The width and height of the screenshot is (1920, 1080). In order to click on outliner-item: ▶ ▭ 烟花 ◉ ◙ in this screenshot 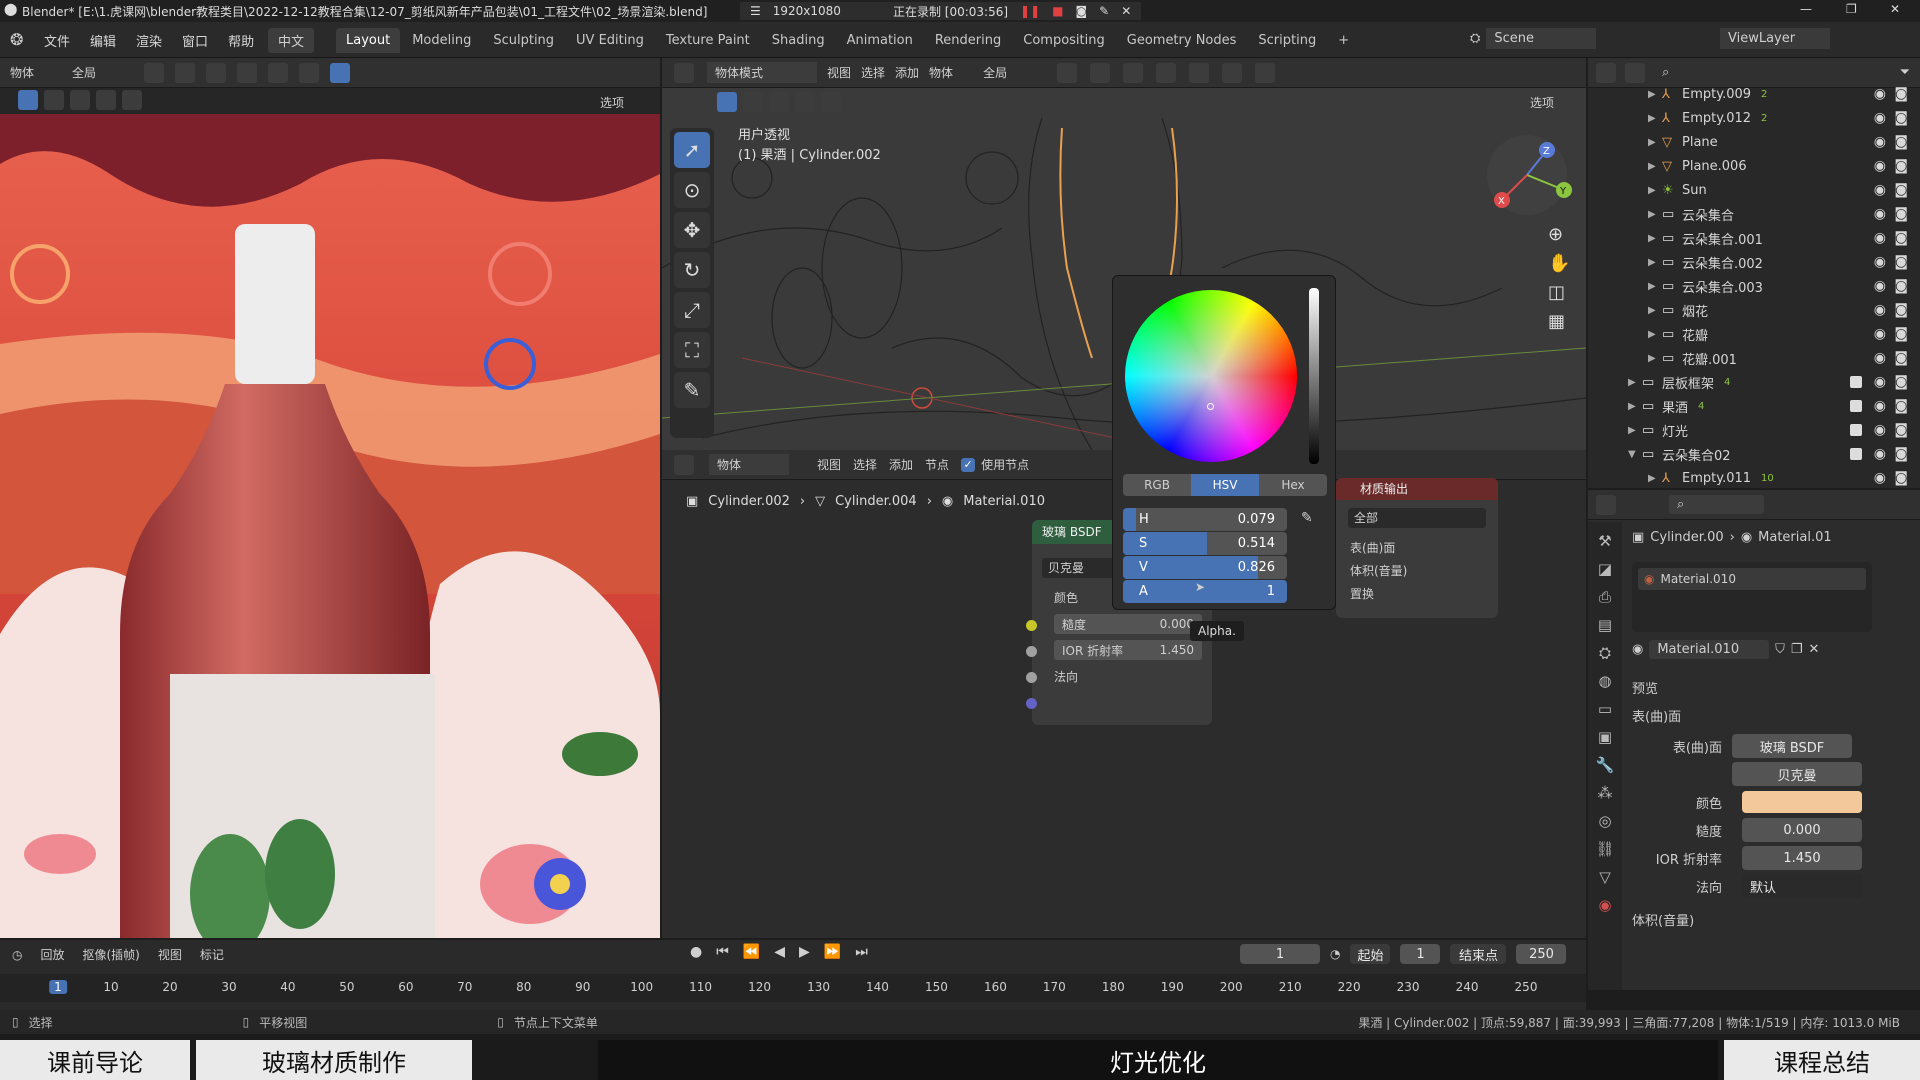, I will do `click(1754, 310)`.